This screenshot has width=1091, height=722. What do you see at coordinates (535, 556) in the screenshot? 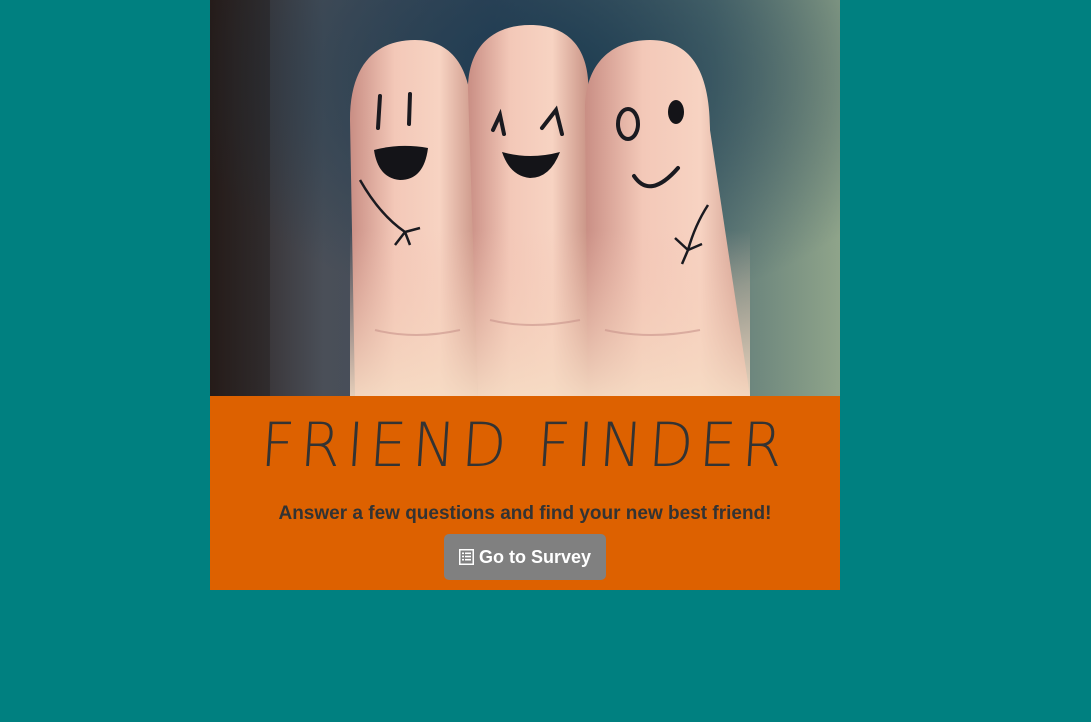
I see `go-to-survey-label: Go to Survey` at bounding box center [535, 556].